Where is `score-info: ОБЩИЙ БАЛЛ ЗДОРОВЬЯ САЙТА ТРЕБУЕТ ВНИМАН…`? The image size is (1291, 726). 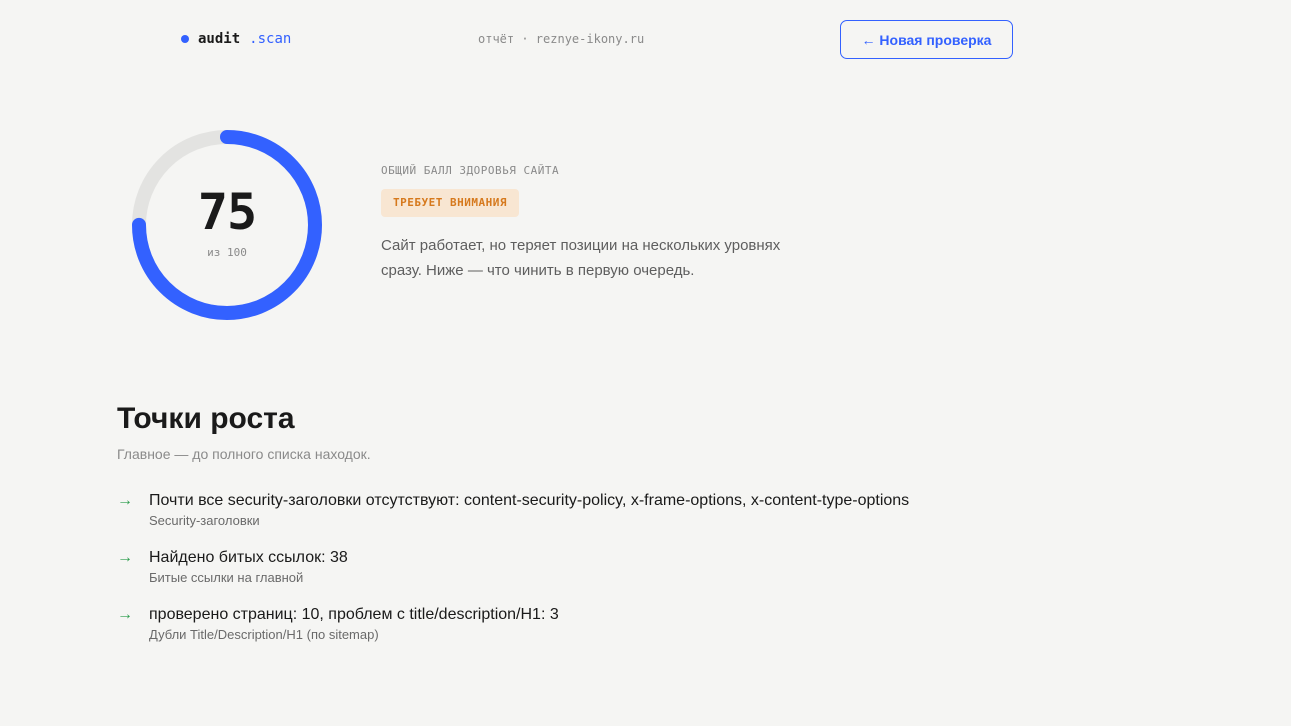
score-info: ОБЩИЙ БАЛЛ ЗДОРОВЬЯ САЙТА ТРЕБУЕТ ВНИМАН… is located at coordinates (601, 223).